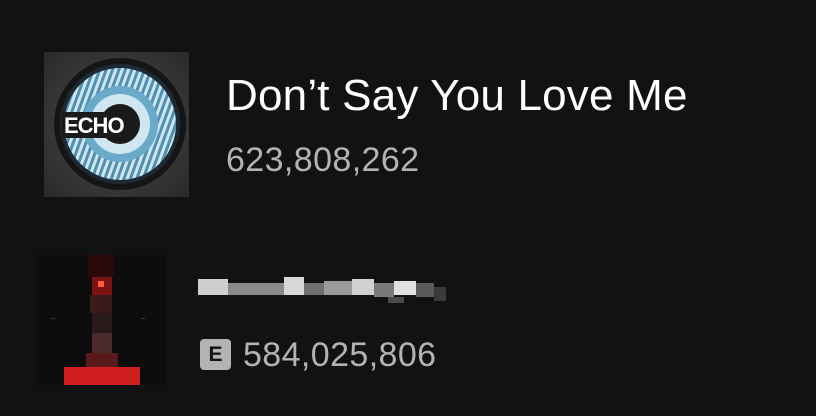  I want to click on album-art: ~ ~, so click(101, 320).